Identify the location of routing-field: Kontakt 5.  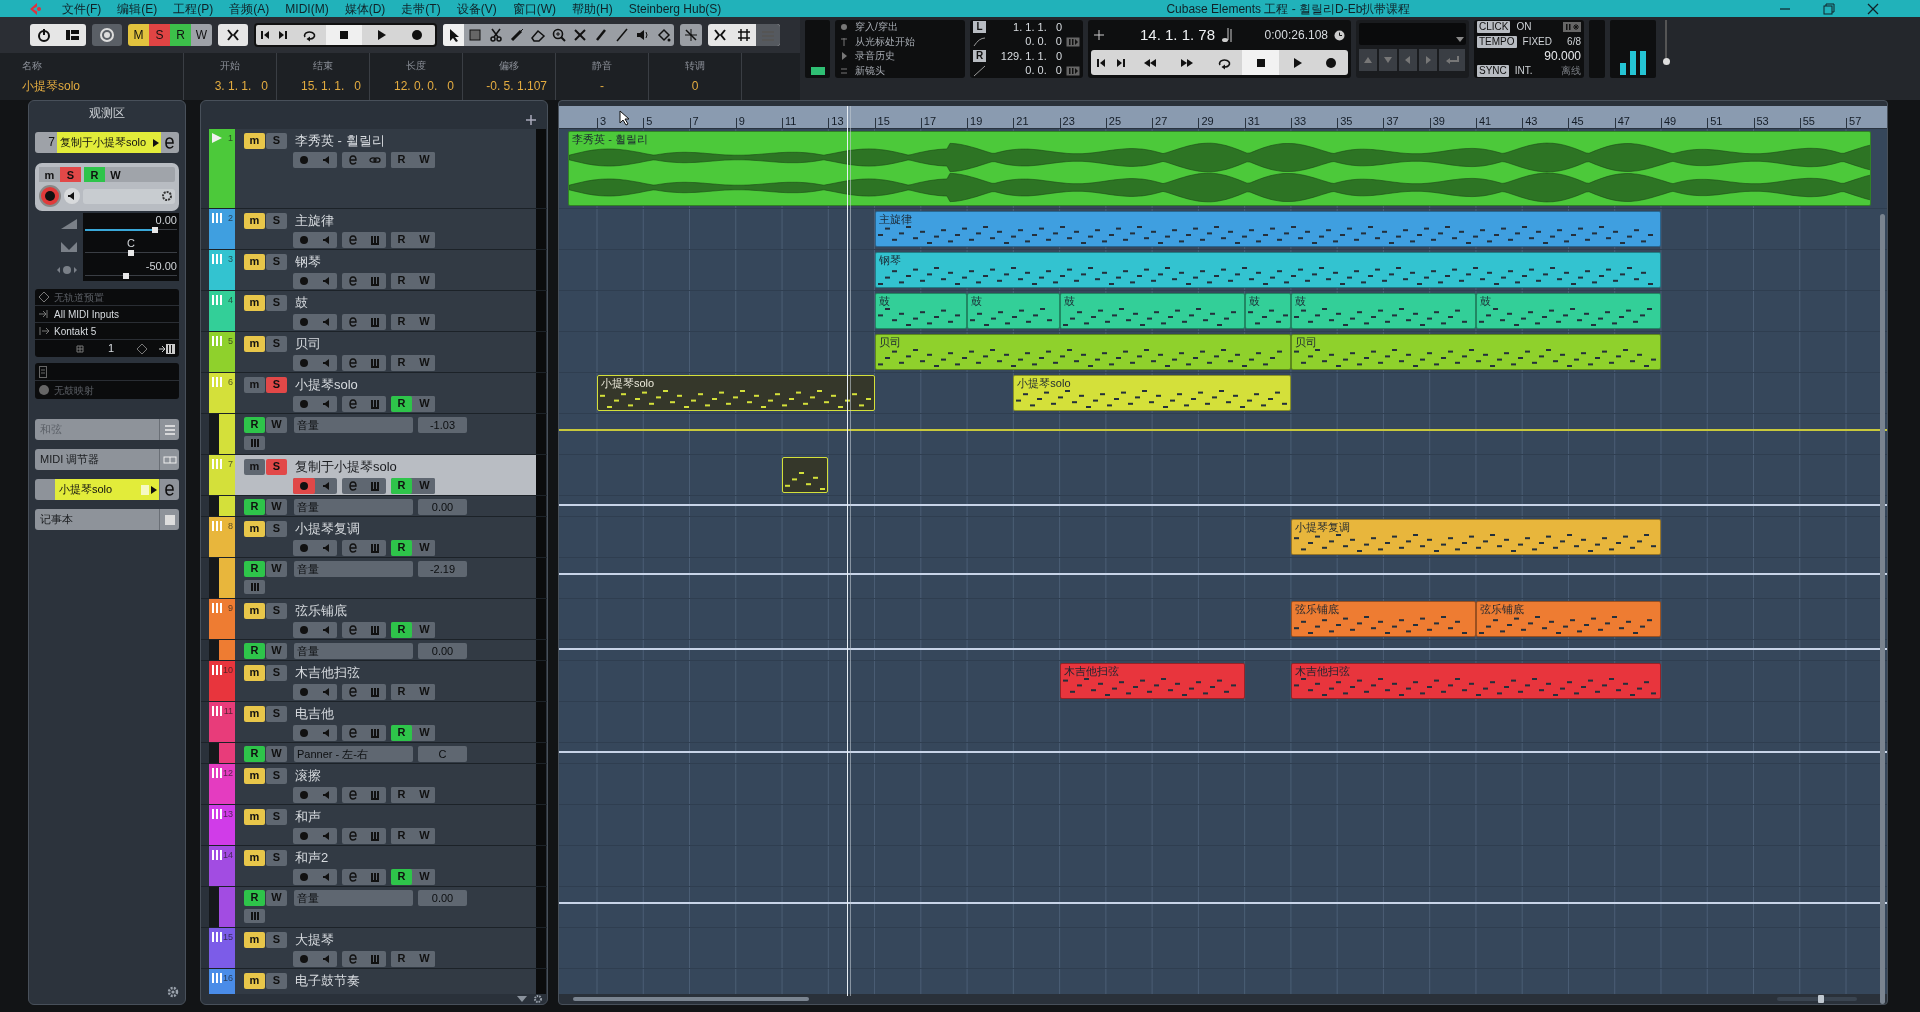
(75, 331).